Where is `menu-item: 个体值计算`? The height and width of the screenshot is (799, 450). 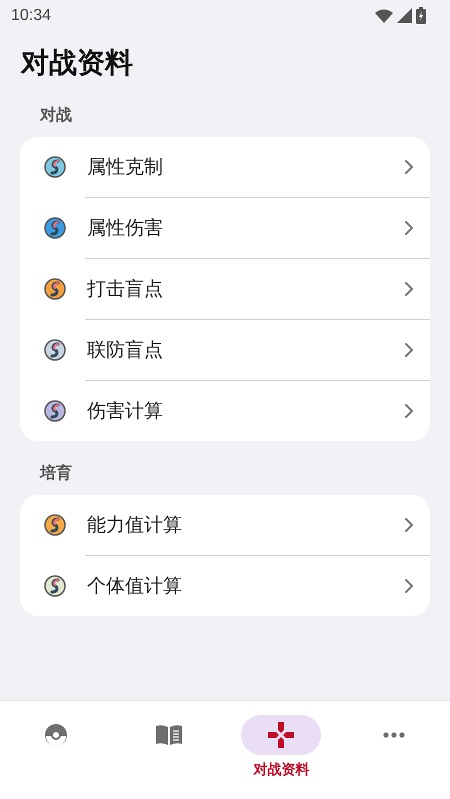 menu-item: 个体值计算 is located at coordinates (225, 586).